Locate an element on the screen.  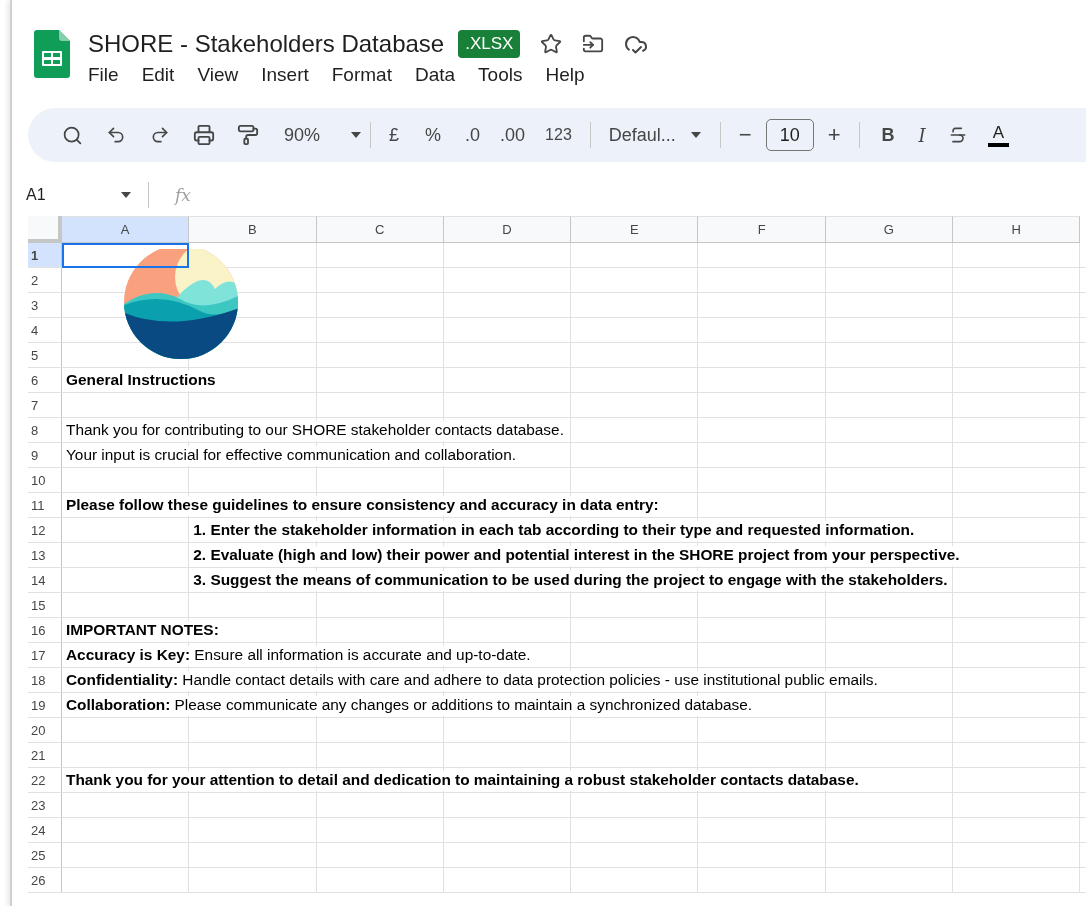
menu-item: View is located at coordinates (218, 75).